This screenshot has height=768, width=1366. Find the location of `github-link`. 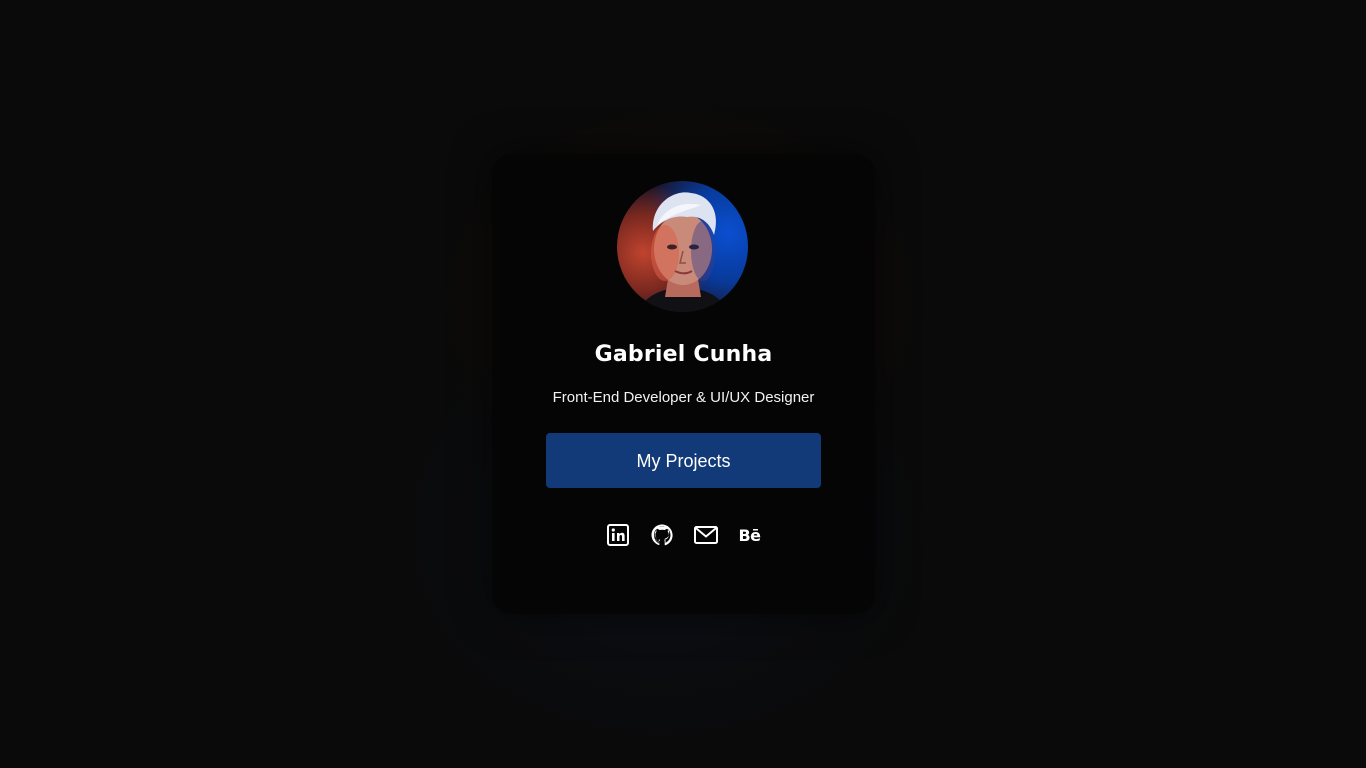

github-link is located at coordinates (662, 535).